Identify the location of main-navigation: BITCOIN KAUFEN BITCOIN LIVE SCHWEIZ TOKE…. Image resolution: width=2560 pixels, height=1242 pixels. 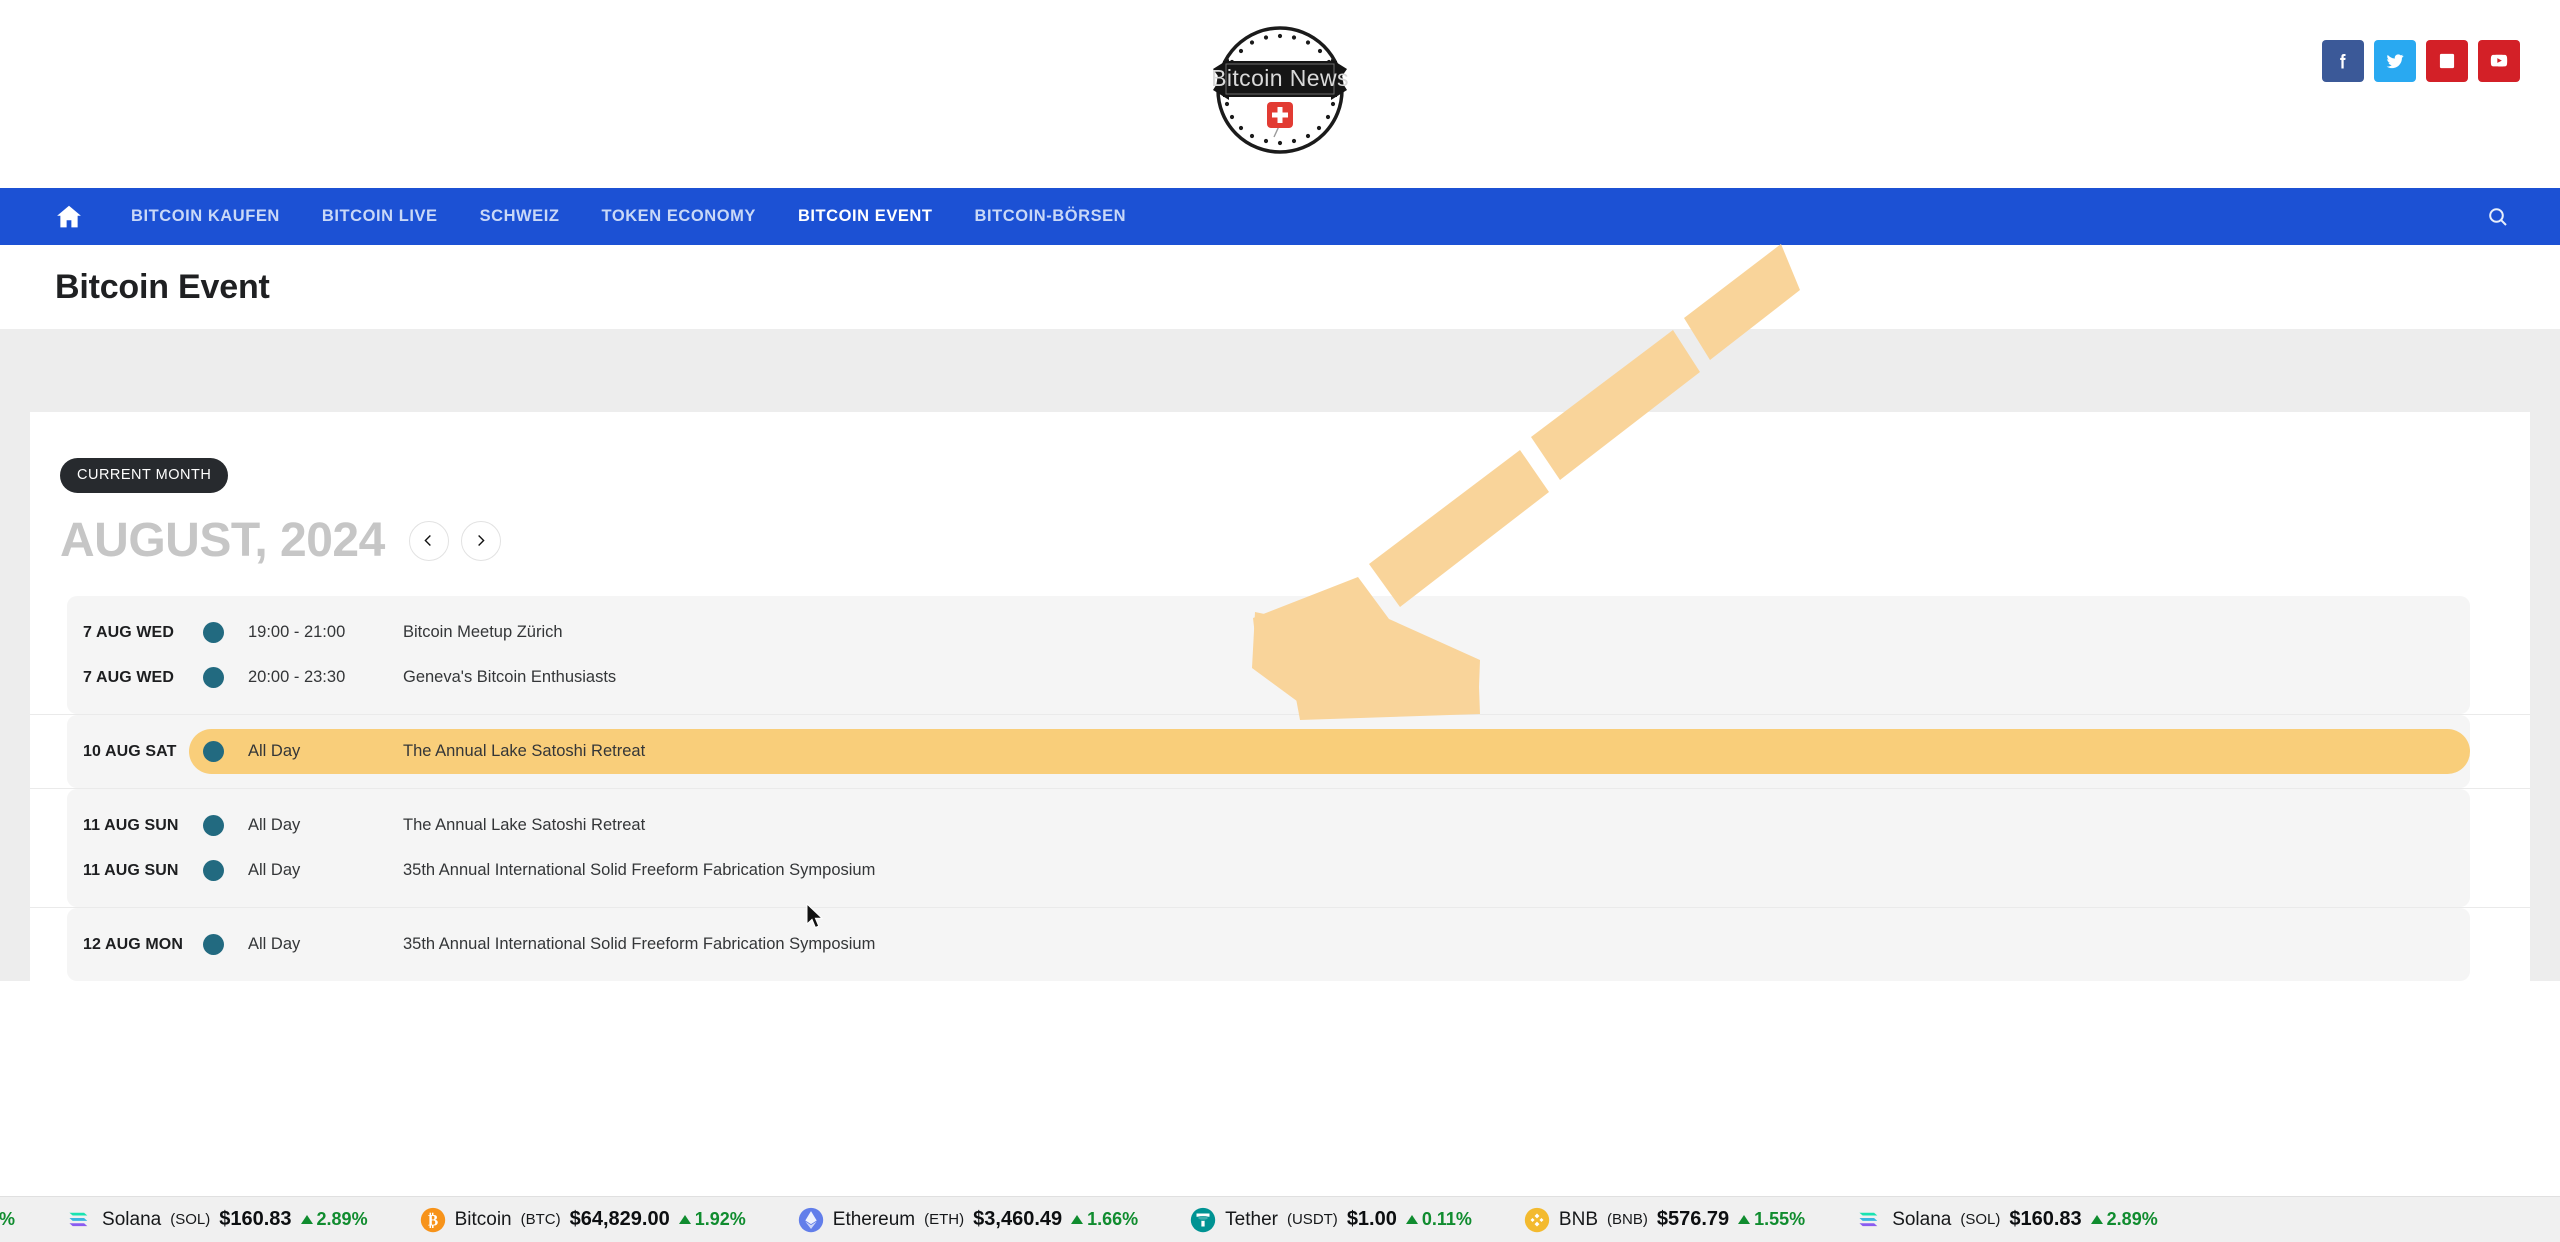
(1280, 216).